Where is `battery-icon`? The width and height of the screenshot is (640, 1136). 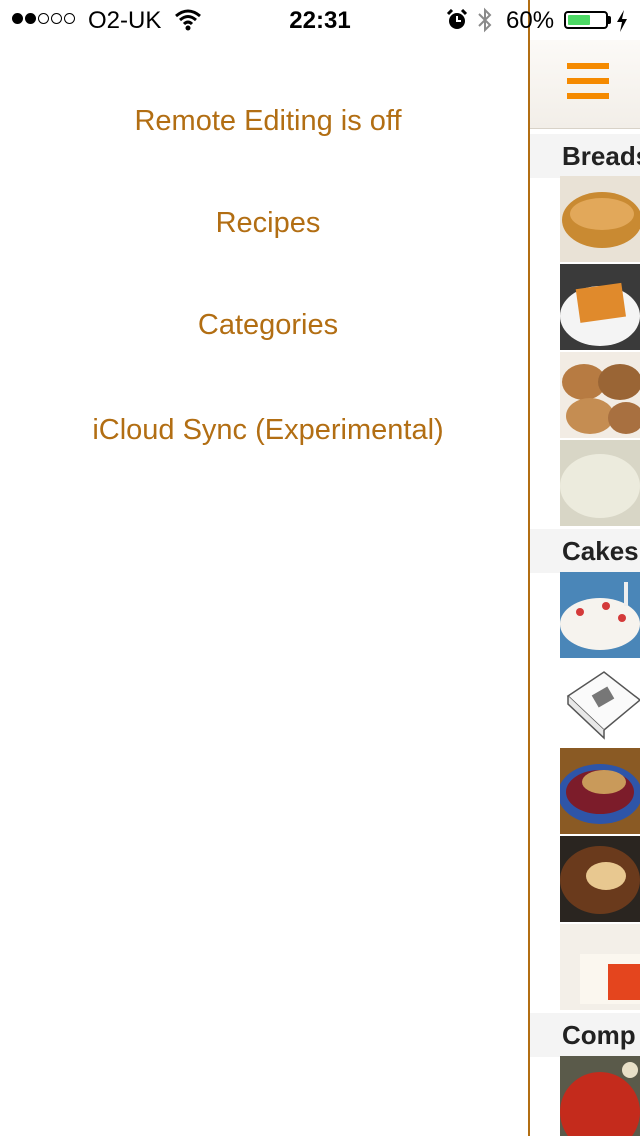
battery-icon is located at coordinates (586, 20).